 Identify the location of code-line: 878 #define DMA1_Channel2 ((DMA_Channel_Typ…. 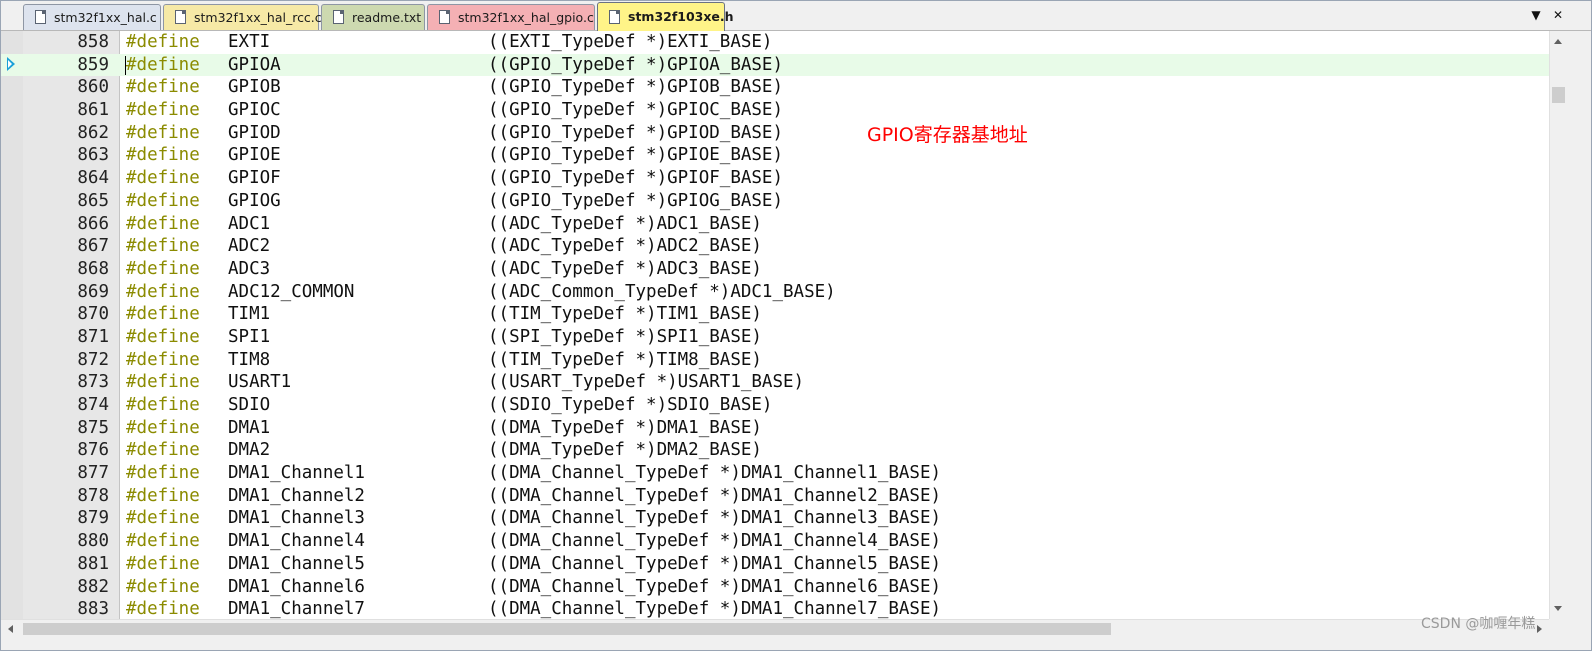
(775, 496).